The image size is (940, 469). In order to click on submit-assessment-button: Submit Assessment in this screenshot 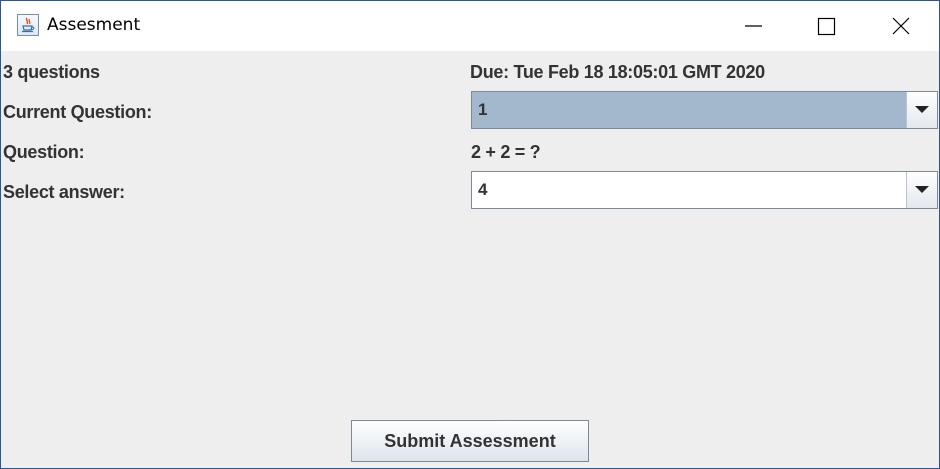, I will do `click(470, 441)`.